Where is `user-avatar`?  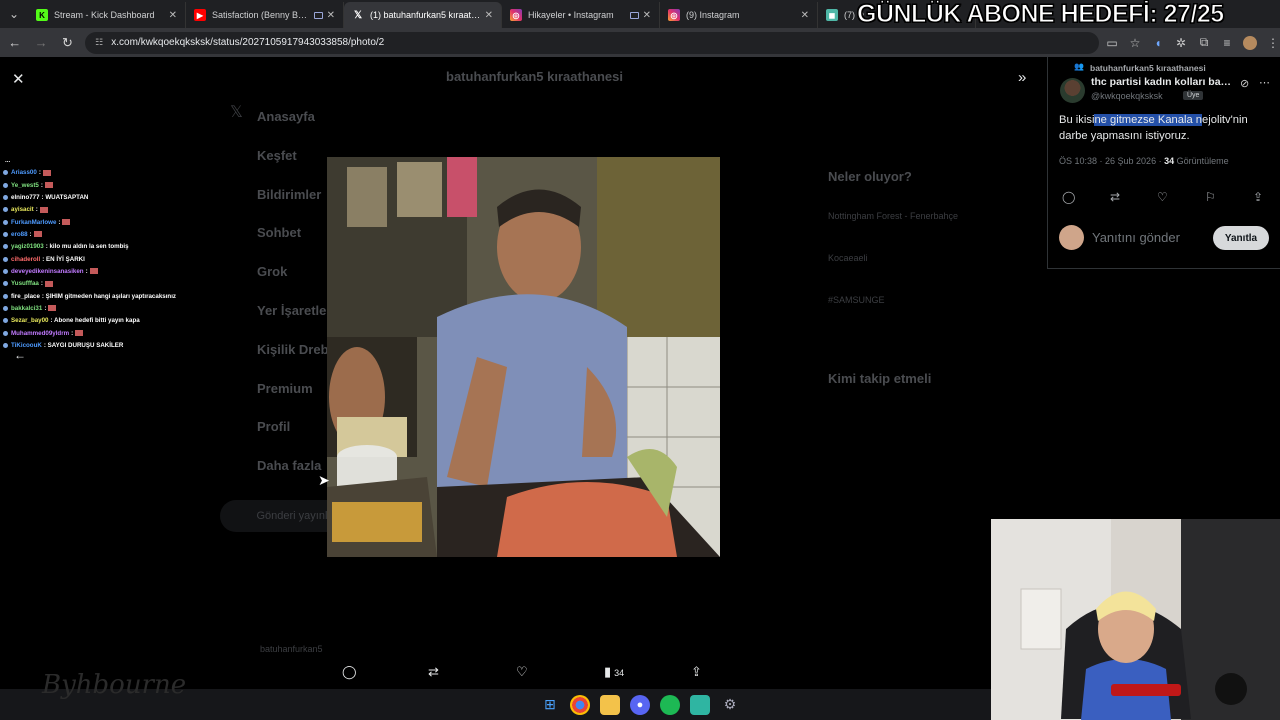 user-avatar is located at coordinates (1071, 237).